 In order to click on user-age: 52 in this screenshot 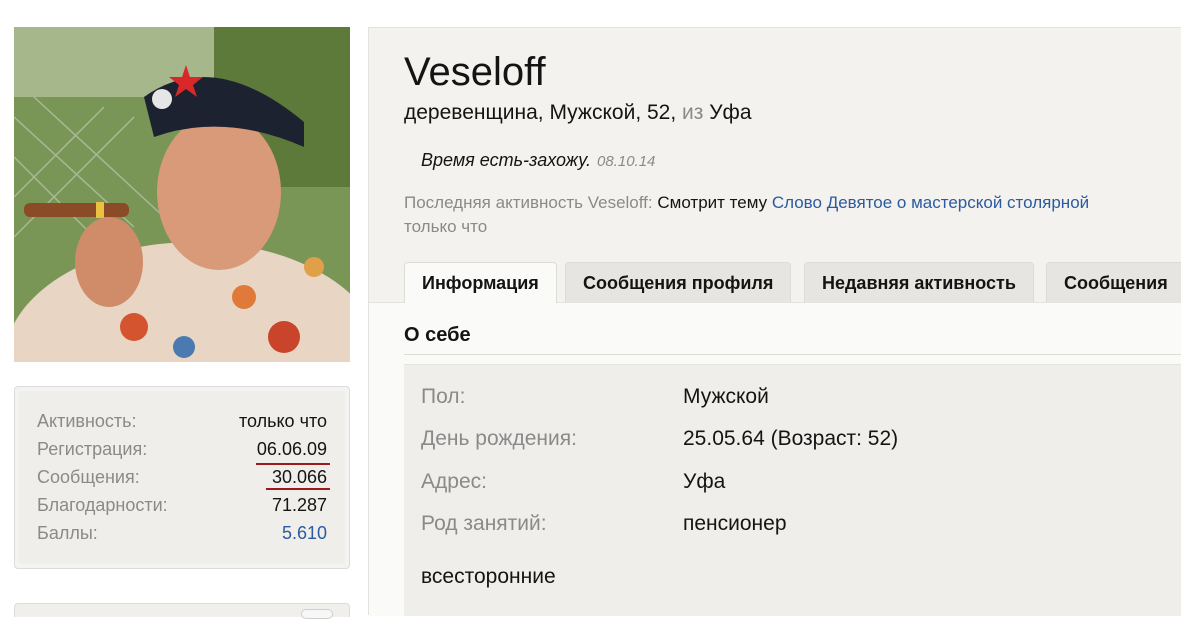, I will do `click(658, 112)`.